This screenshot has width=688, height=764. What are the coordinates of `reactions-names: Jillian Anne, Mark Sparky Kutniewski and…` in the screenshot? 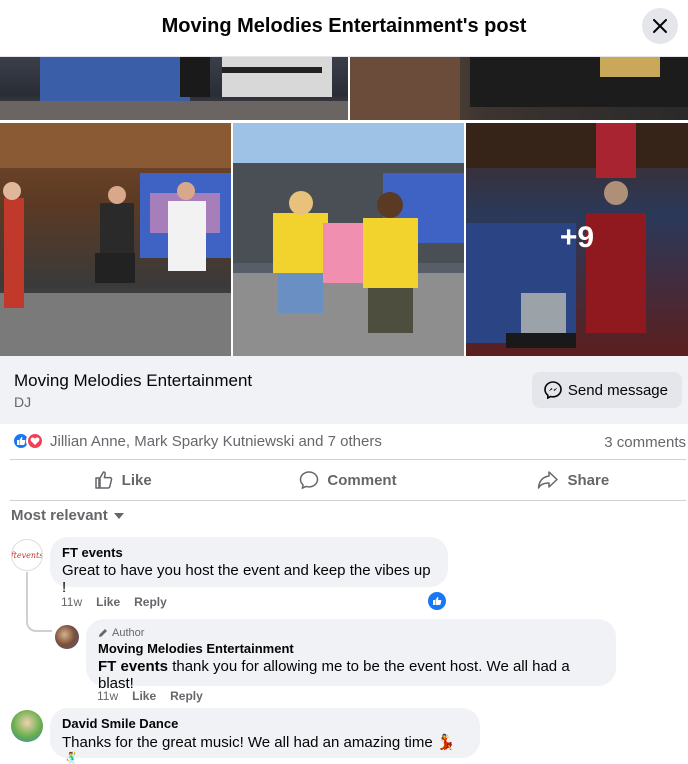 It's located at (216, 441).